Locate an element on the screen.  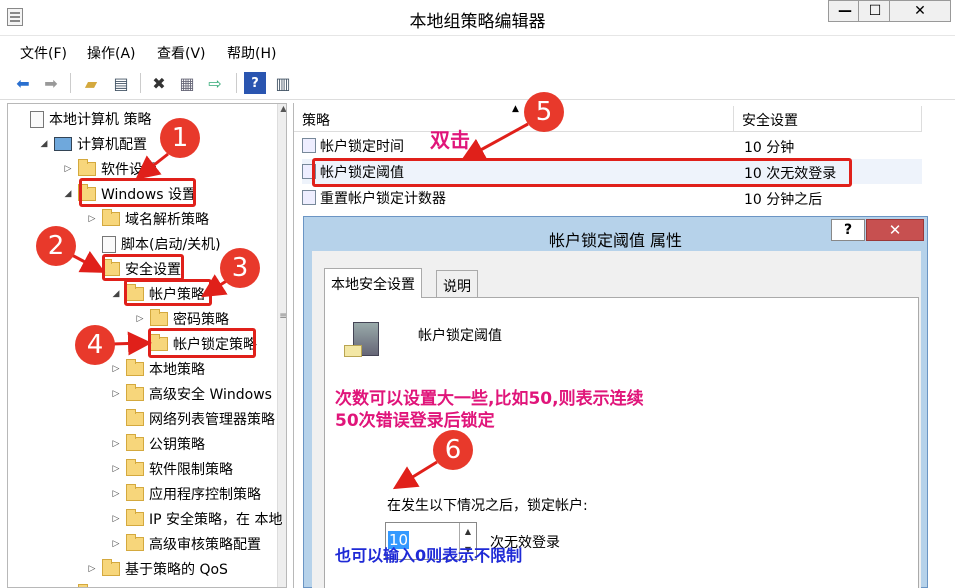
step-badge-5: 5 is located at coordinates (544, 112).